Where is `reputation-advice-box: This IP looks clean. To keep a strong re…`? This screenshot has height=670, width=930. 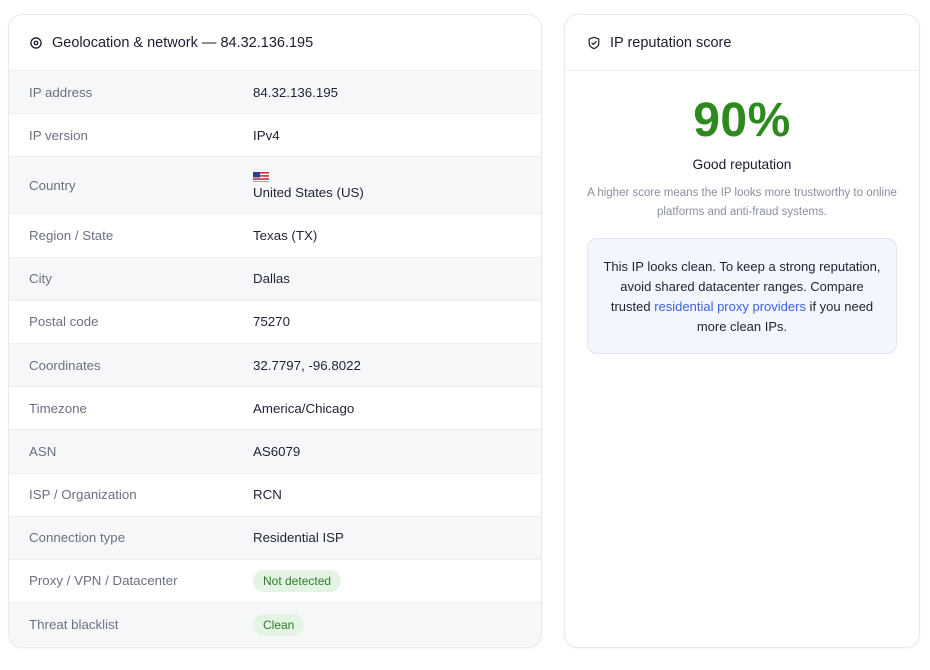
reputation-advice-box: This IP looks clean. To keep a strong re… is located at coordinates (742, 296).